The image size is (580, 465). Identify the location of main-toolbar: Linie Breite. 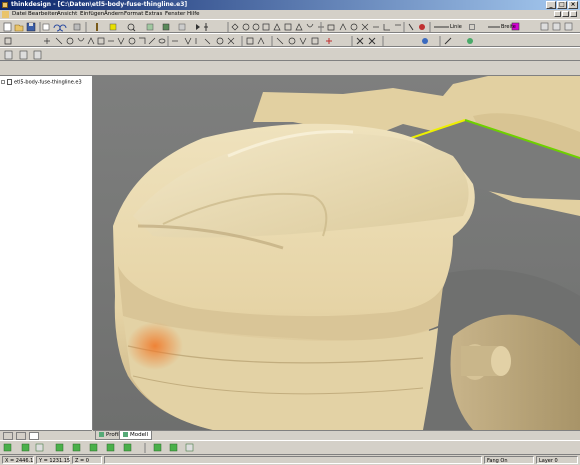
(290, 26).